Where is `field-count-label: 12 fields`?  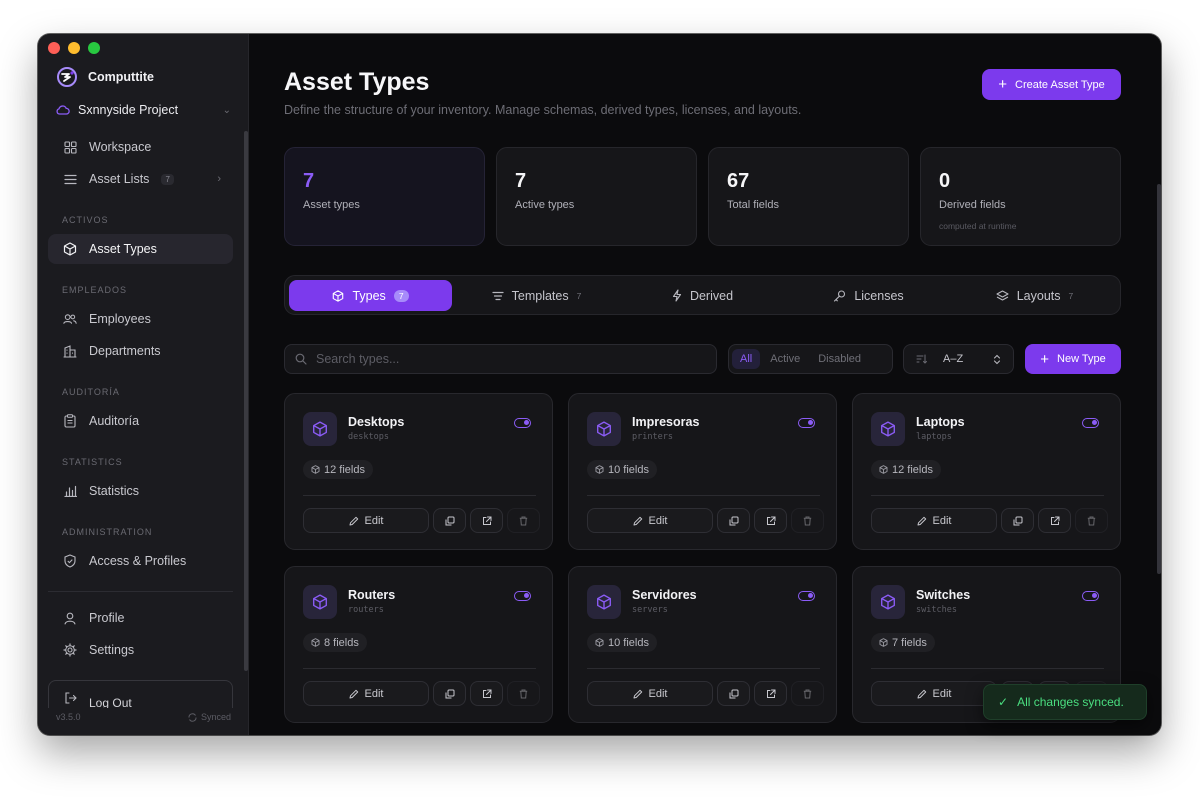
field-count-label: 12 fields is located at coordinates (344, 469).